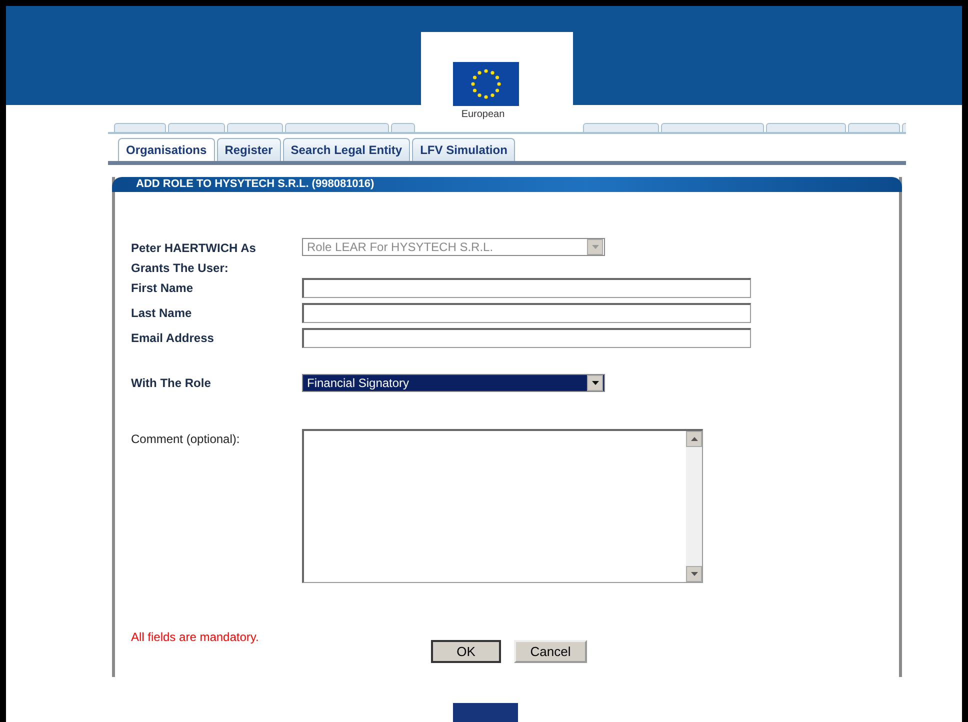 The image size is (968, 722). Describe the element at coordinates (694, 574) in the screenshot. I see `scroll-down-icon` at that location.